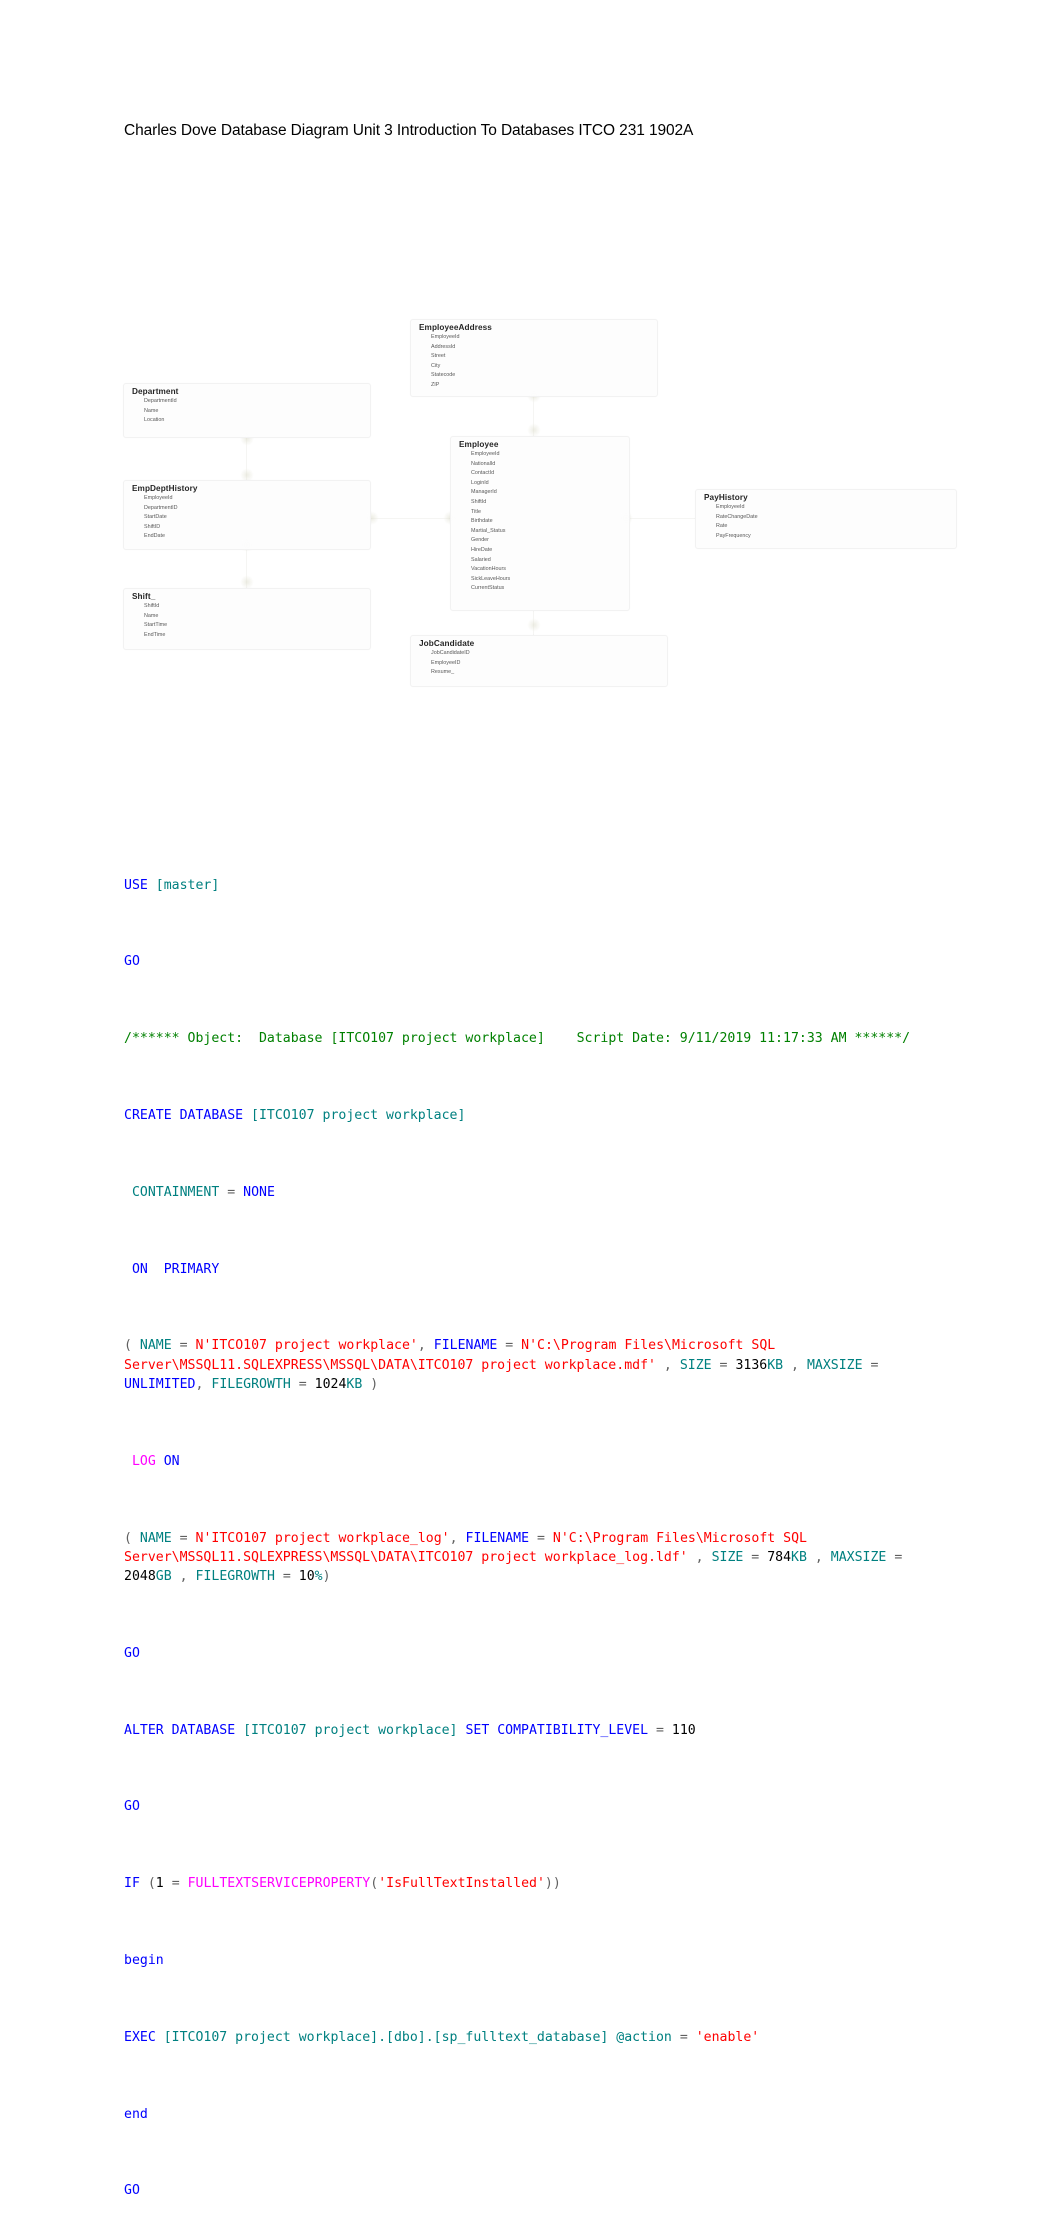 The image size is (1062, 2220). Describe the element at coordinates (480, 540) in the screenshot. I see `er-field: Gender` at that location.